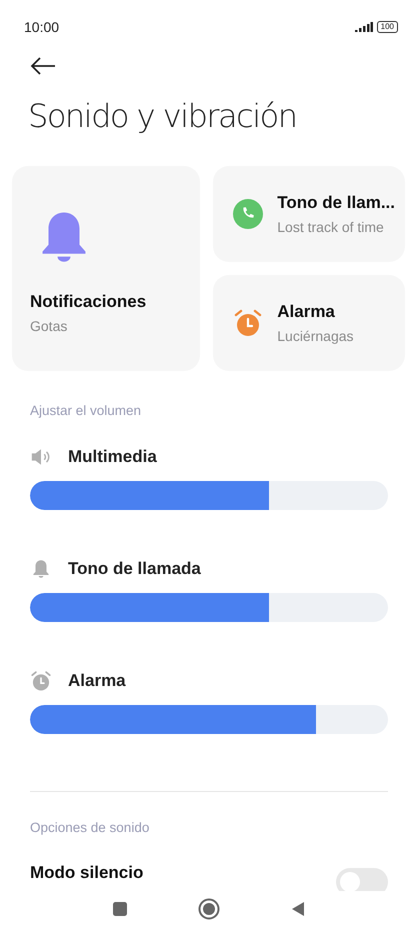 The height and width of the screenshot is (928, 418). Describe the element at coordinates (43, 66) in the screenshot. I see `back-arrow-icon` at that location.